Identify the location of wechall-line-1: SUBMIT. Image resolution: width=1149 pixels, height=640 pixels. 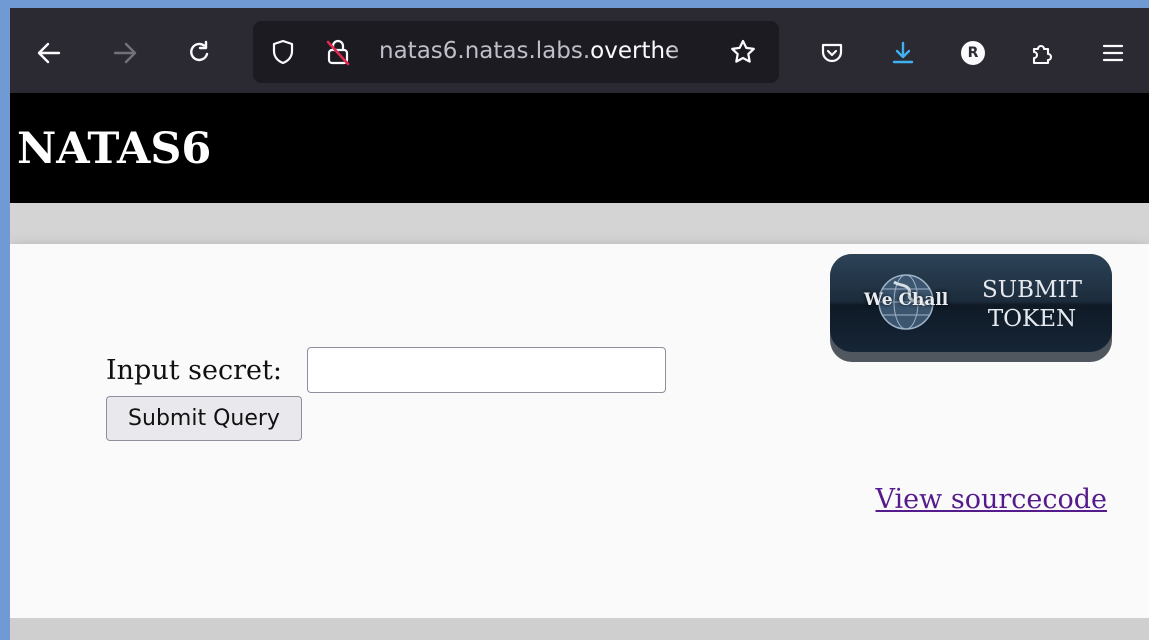
(1032, 290).